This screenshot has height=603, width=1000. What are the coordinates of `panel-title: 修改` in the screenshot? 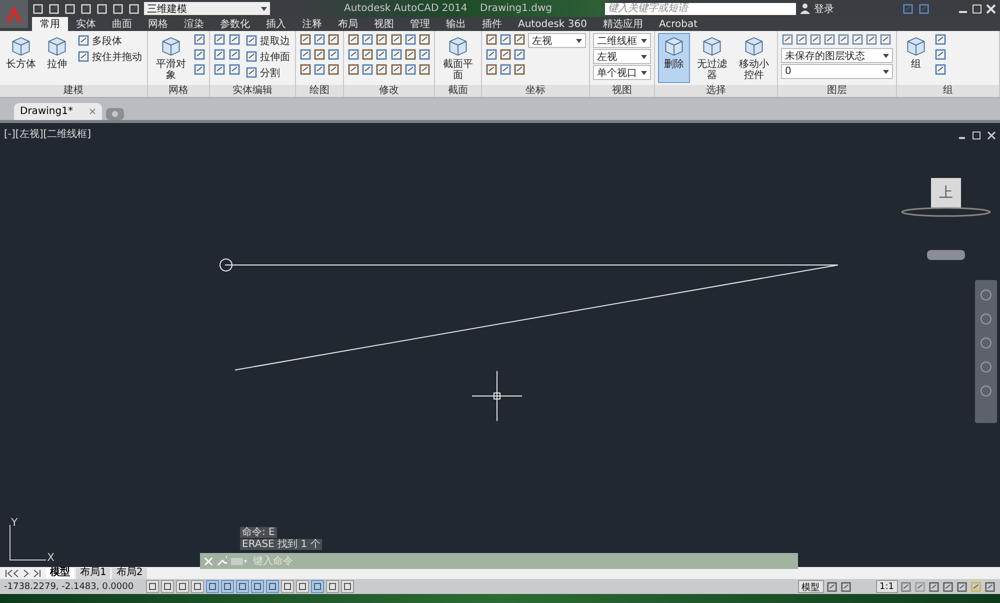 It's located at (389, 91).